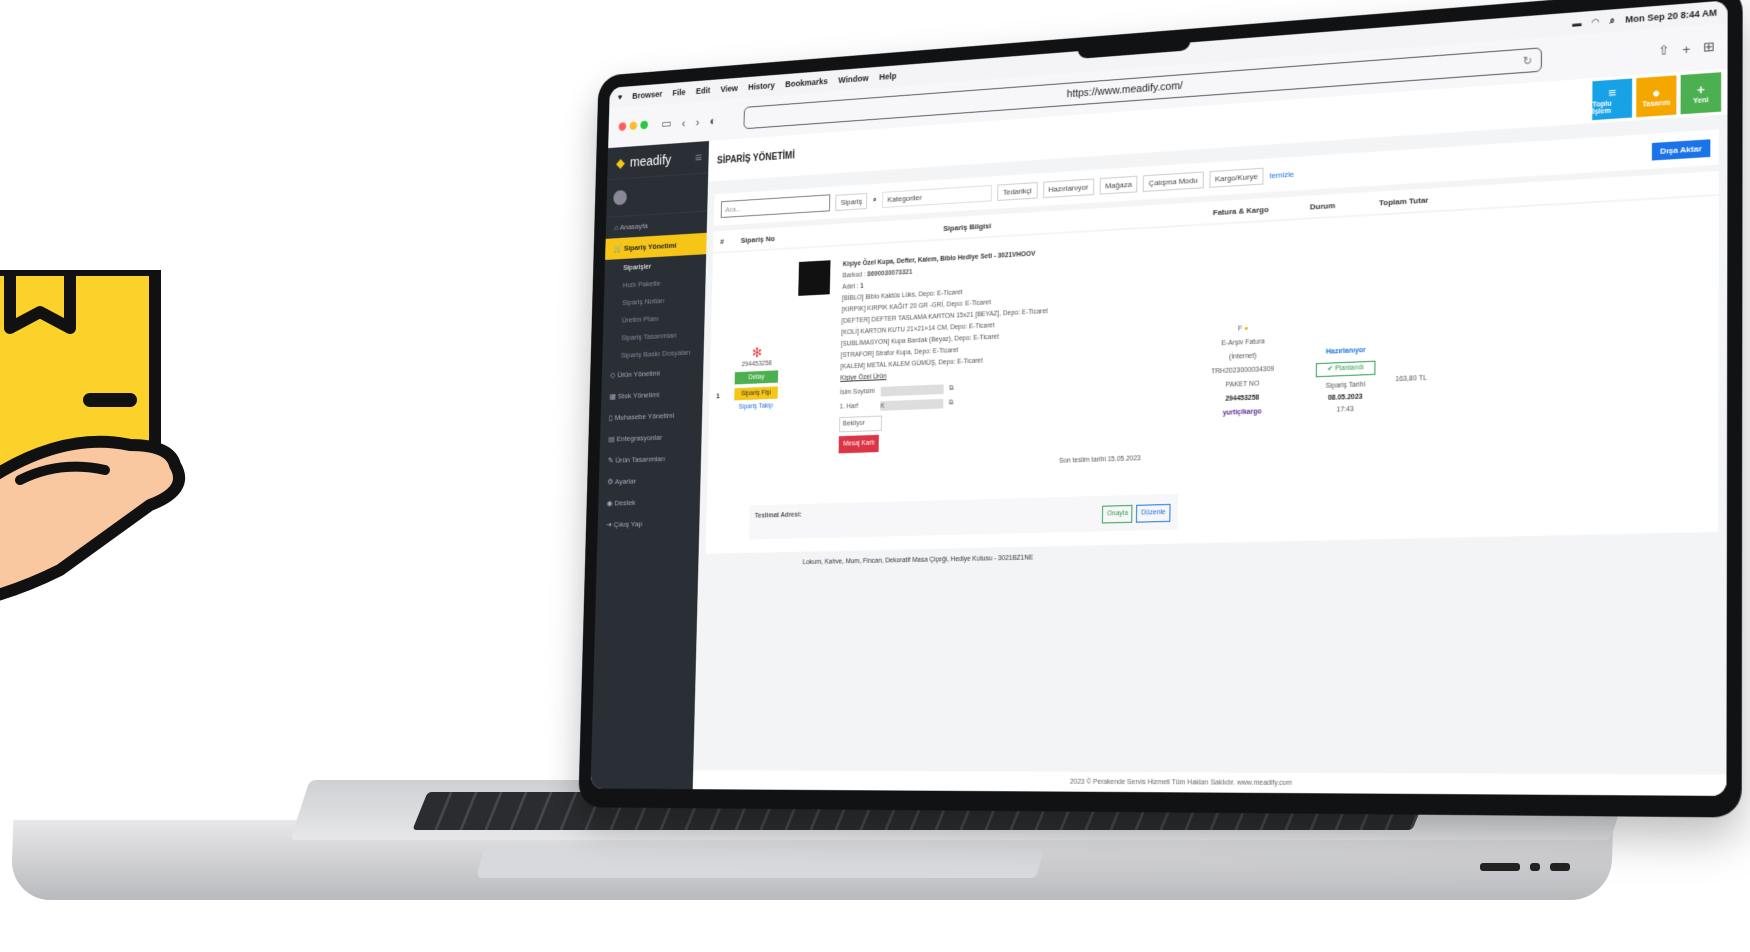 The width and height of the screenshot is (1750, 952). What do you see at coordinates (649, 502) in the screenshot?
I see `sidebar-item-support: ◉ Destek` at bounding box center [649, 502].